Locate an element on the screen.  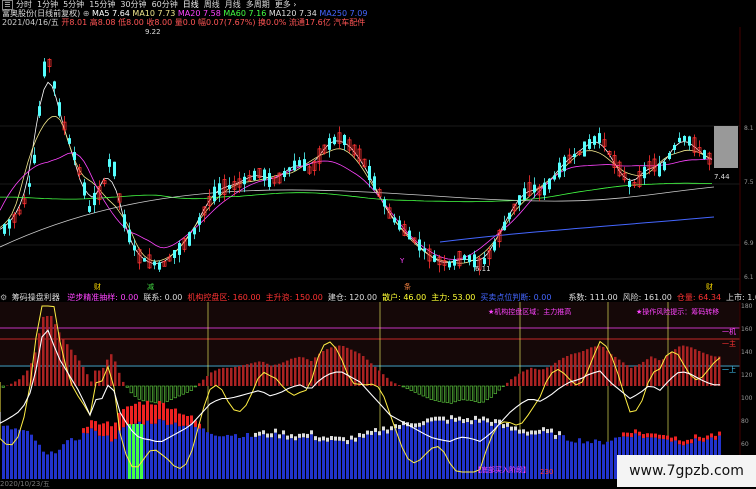
tab-more: 更多 › is located at coordinates (286, 4).